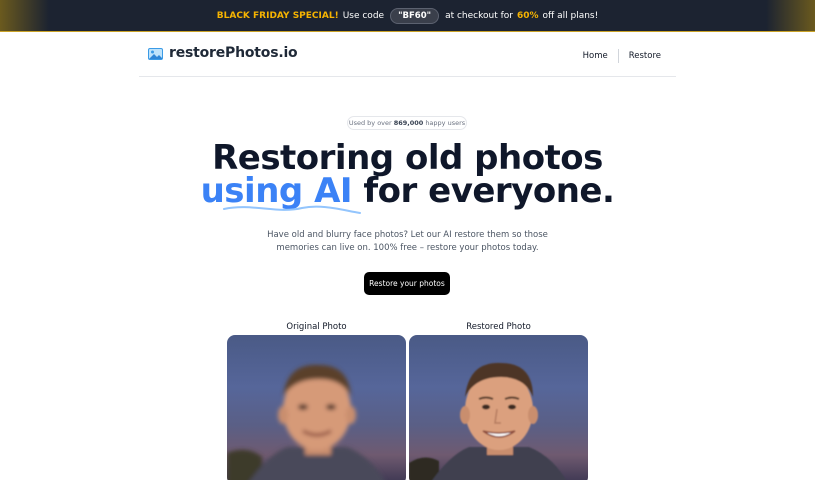  What do you see at coordinates (498, 327) in the screenshot?
I see `restored-photo-label: Restored Photo` at bounding box center [498, 327].